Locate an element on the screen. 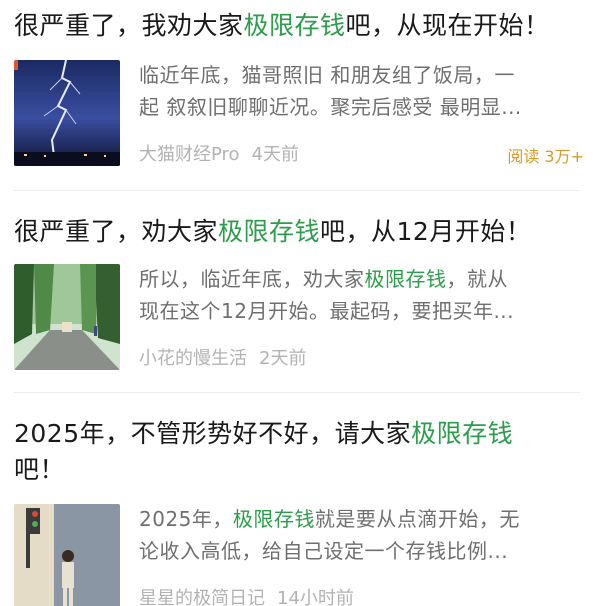  publish-time: 2天前 is located at coordinates (283, 358).